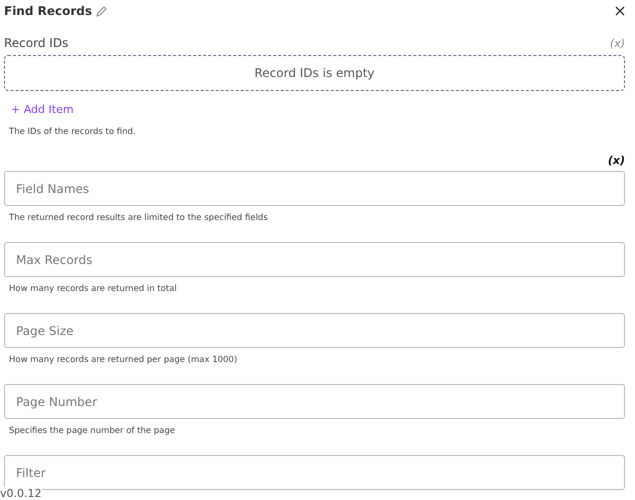 The height and width of the screenshot is (500, 635). Describe the element at coordinates (48, 11) in the screenshot. I see `panel-title: Find Records` at that location.